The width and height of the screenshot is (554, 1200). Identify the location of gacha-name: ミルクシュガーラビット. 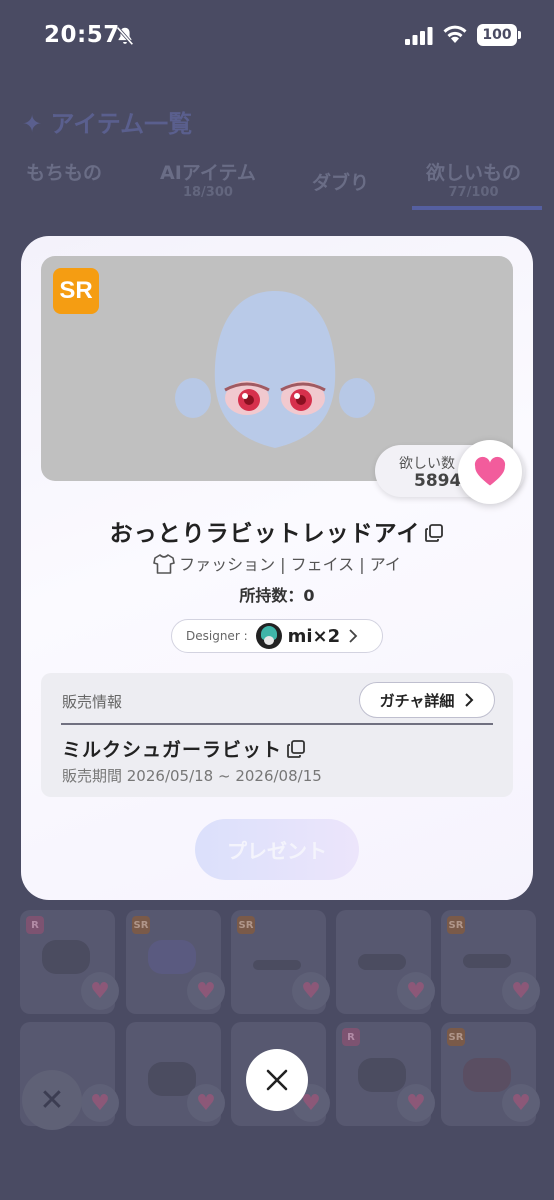
(184, 748).